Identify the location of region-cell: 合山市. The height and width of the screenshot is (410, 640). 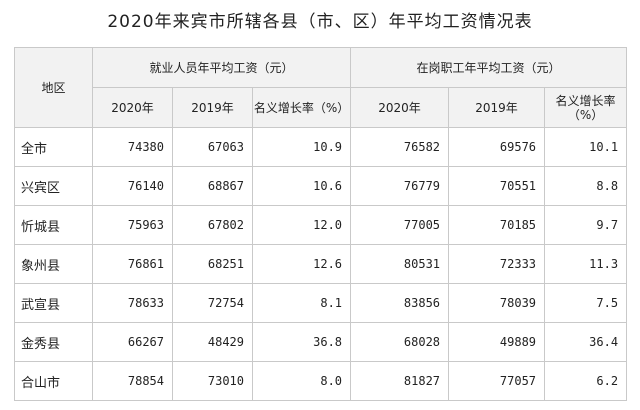
(53, 381).